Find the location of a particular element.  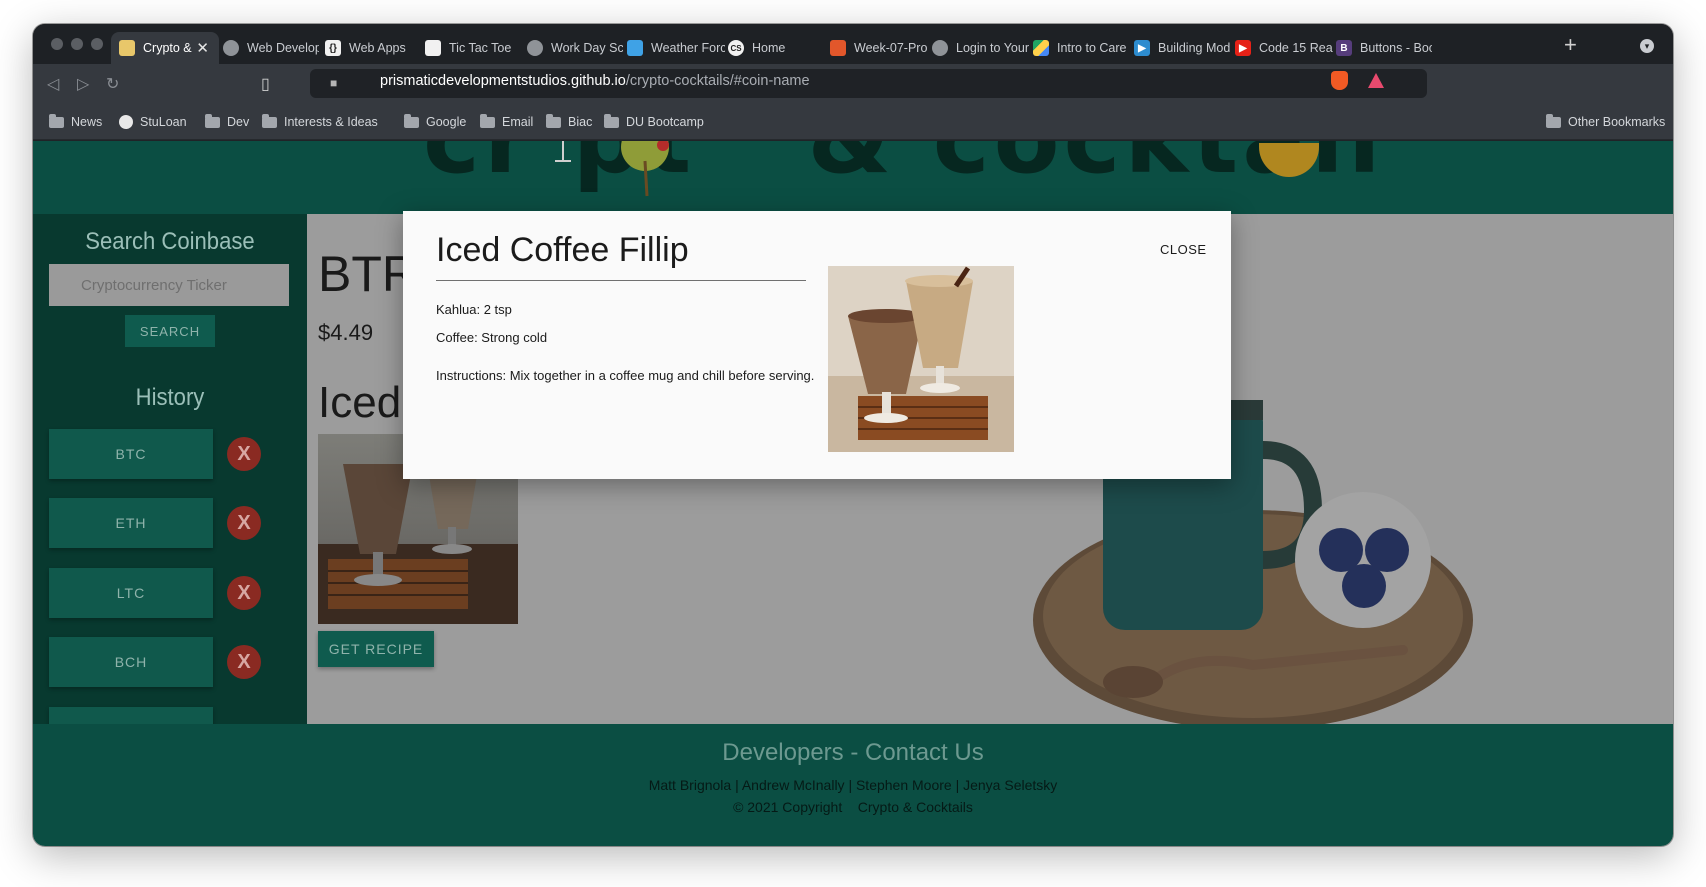

bookmark-label: Dev is located at coordinates (238, 122).